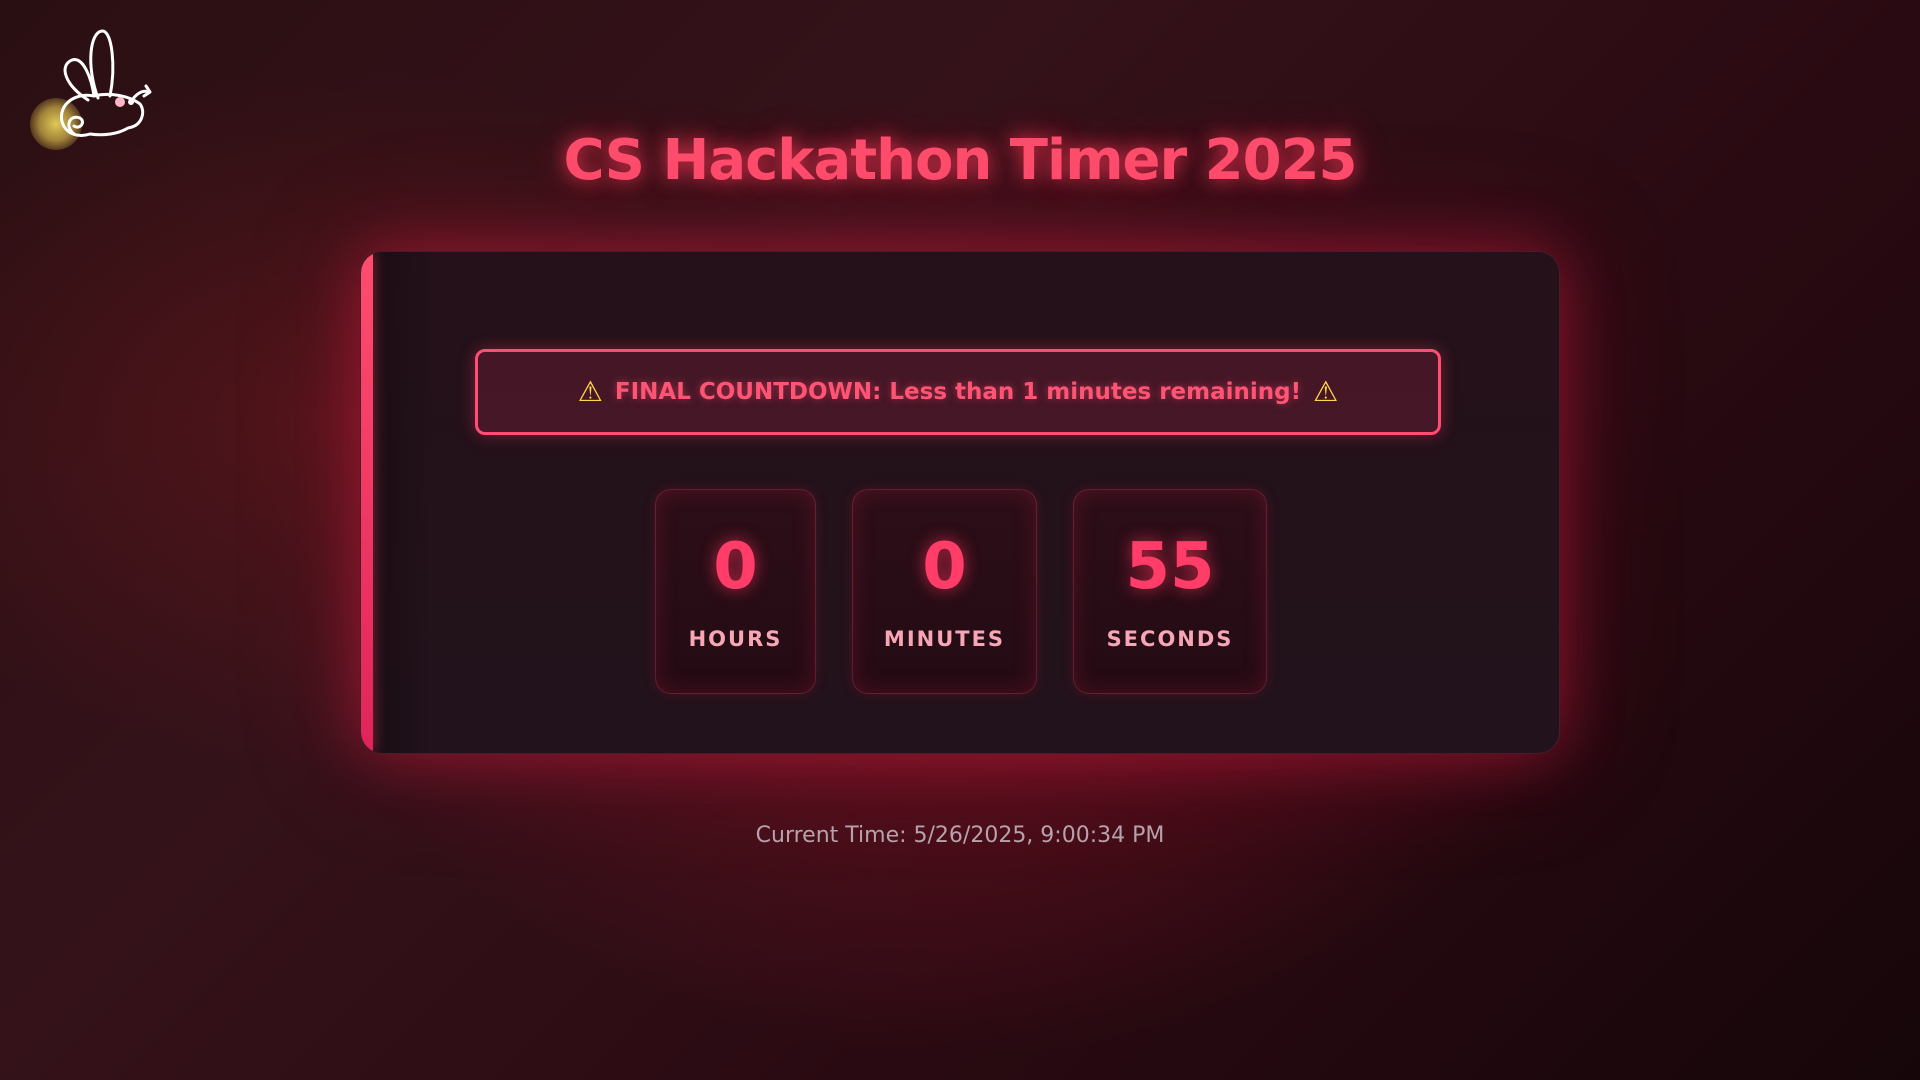  Describe the element at coordinates (960, 160) in the screenshot. I see `page-title: CS Hackathon Timer 2025` at that location.